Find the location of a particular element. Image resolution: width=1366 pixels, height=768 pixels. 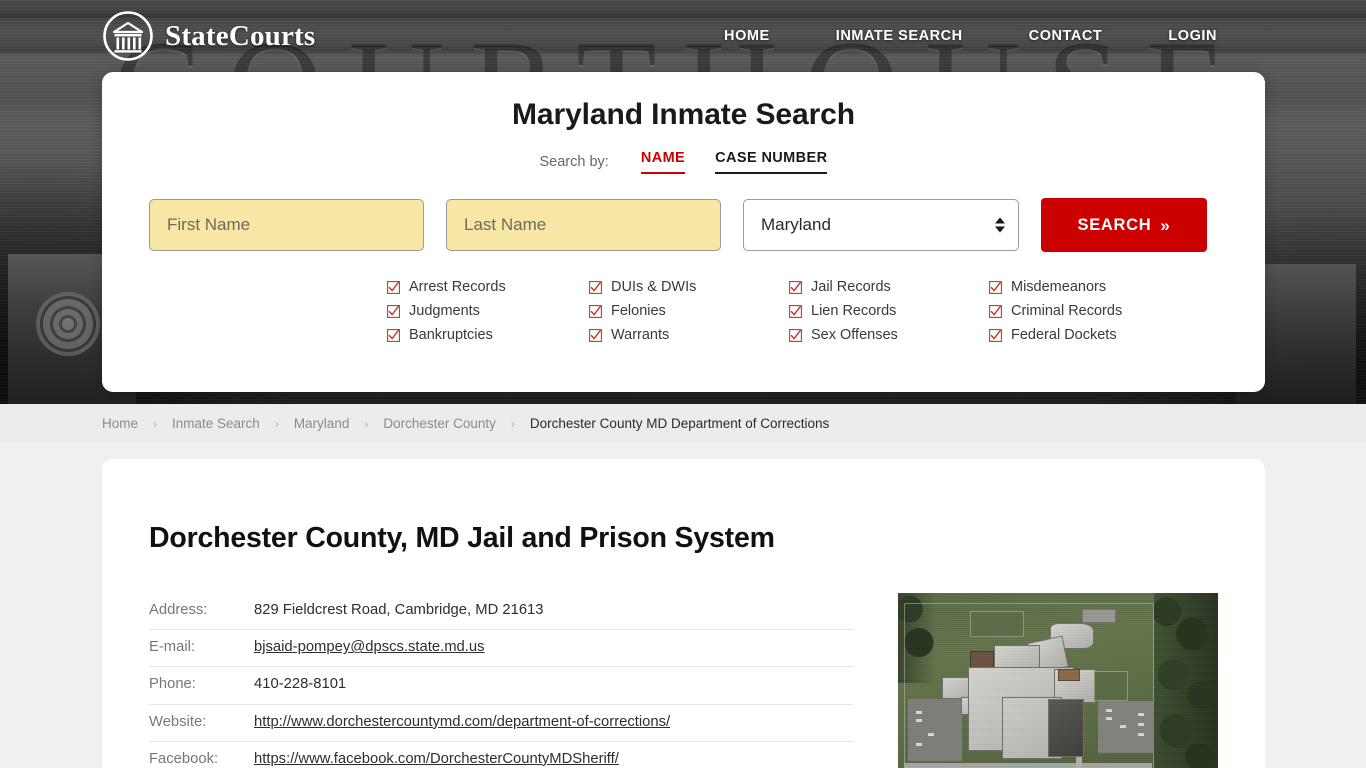

checkbox-label: Jail Records is located at coordinates (851, 287).